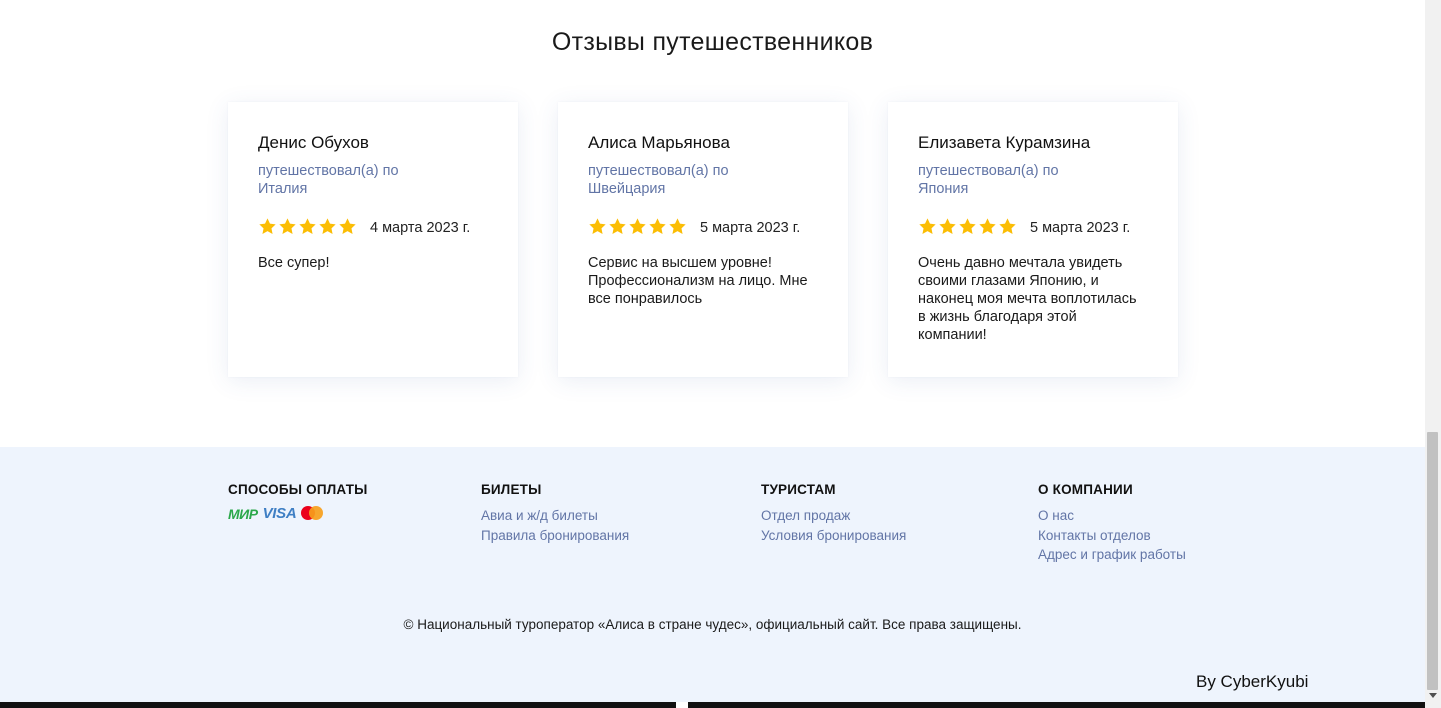  Describe the element at coordinates (298, 513) in the screenshot. I see `payment-logos: МИР VISA` at that location.